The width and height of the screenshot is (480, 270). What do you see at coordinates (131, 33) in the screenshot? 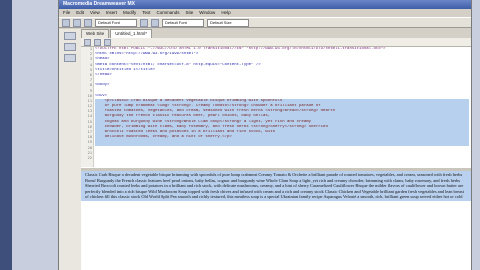
I see `tab-untitled: Untitled_1.html*` at bounding box center [131, 33].